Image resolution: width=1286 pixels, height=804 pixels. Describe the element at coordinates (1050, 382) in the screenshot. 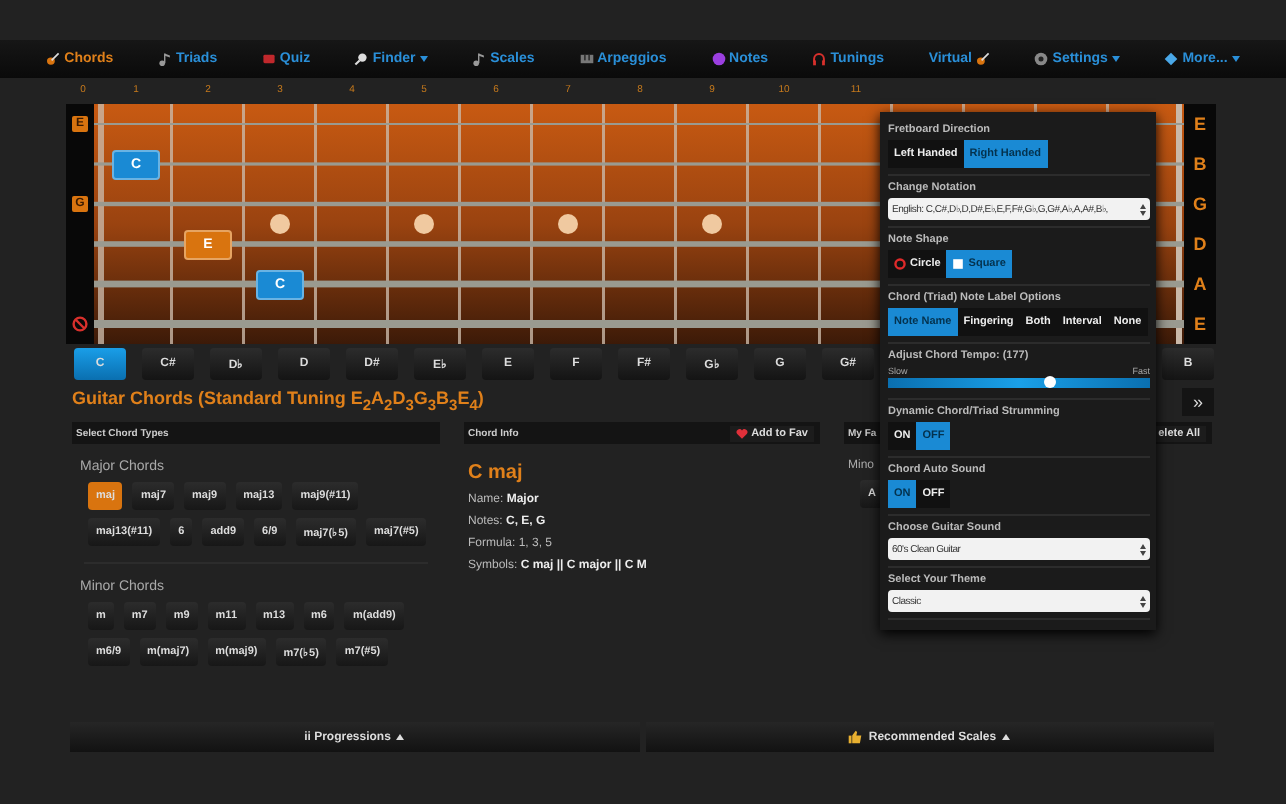

I see `slider-thumb` at that location.